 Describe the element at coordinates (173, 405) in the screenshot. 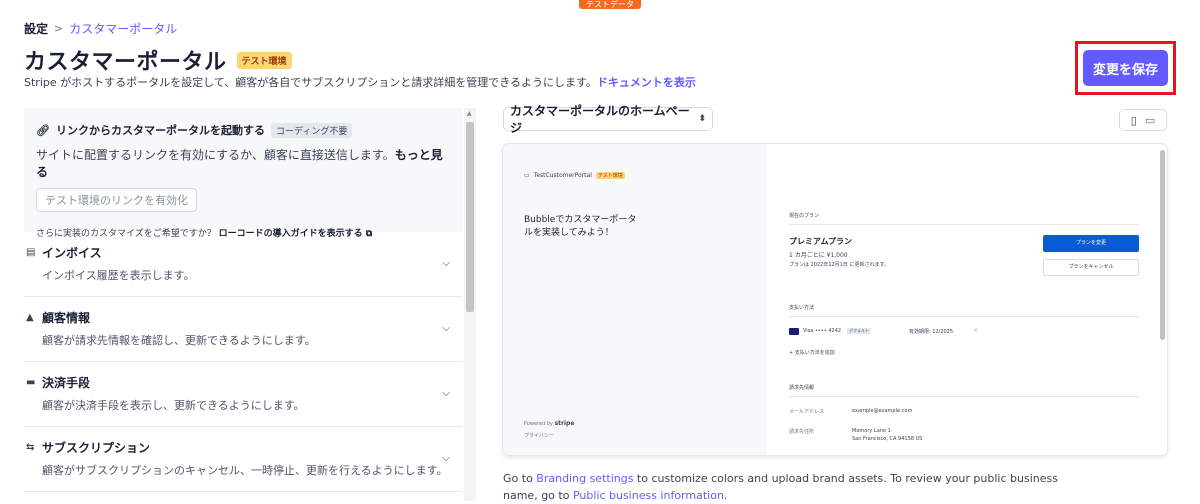

I see `section-payment-methods-description: 顧客が決済手段を表示し、更新できるようにします。` at that location.